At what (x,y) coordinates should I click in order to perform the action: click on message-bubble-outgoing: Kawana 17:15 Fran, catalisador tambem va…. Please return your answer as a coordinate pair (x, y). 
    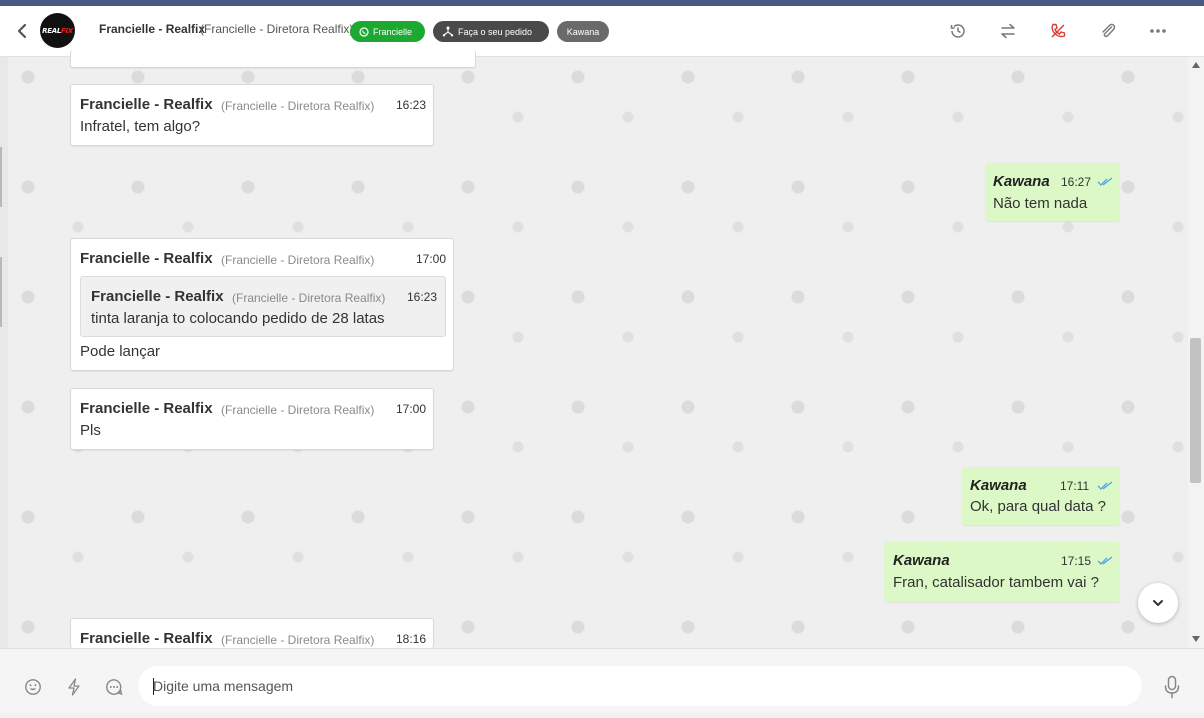
    Looking at the image, I should click on (1002, 572).